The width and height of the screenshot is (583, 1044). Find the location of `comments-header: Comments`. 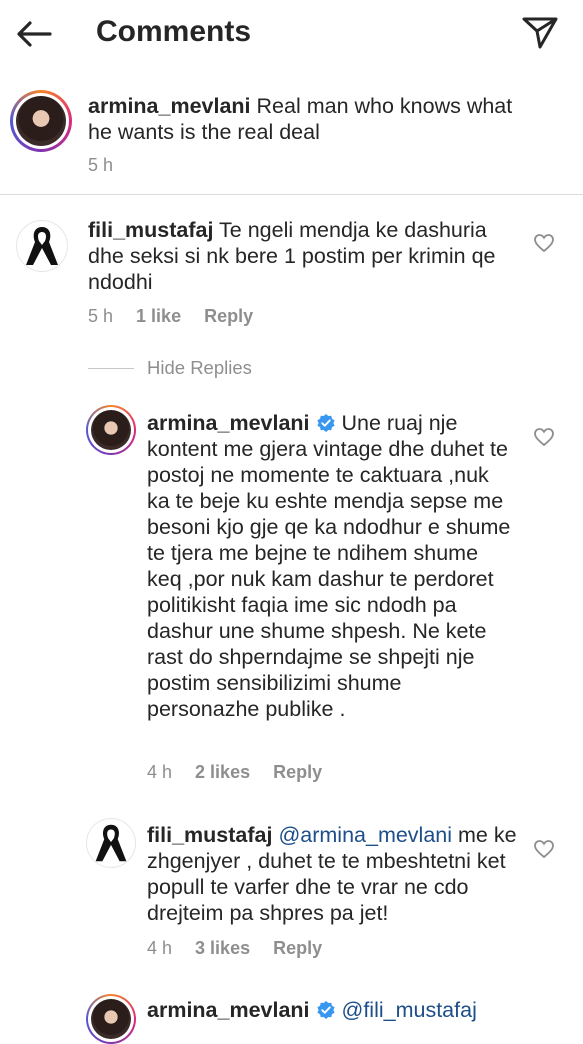

comments-header: Comments is located at coordinates (291, 34).